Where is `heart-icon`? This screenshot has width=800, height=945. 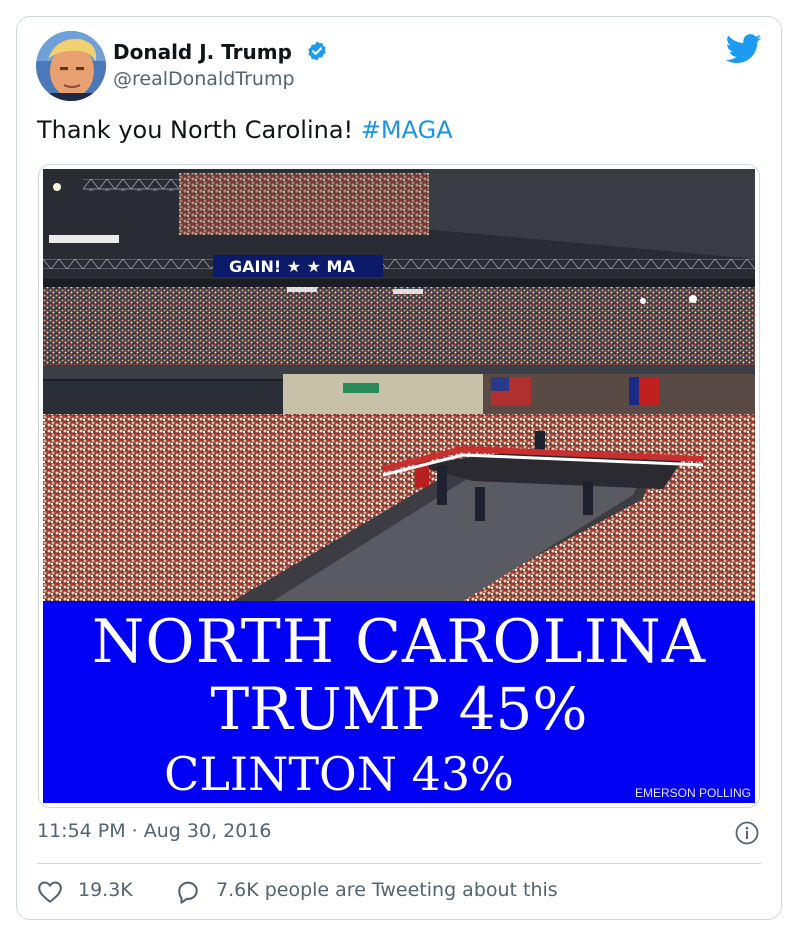 heart-icon is located at coordinates (50, 892).